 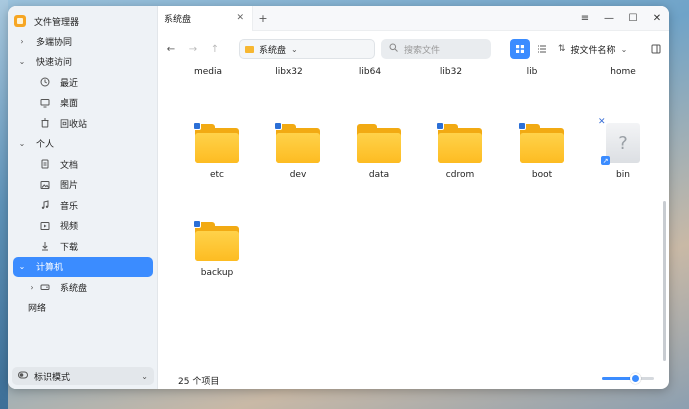 What do you see at coordinates (633, 18) in the screenshot?
I see `maximize-icon: ☐` at bounding box center [633, 18].